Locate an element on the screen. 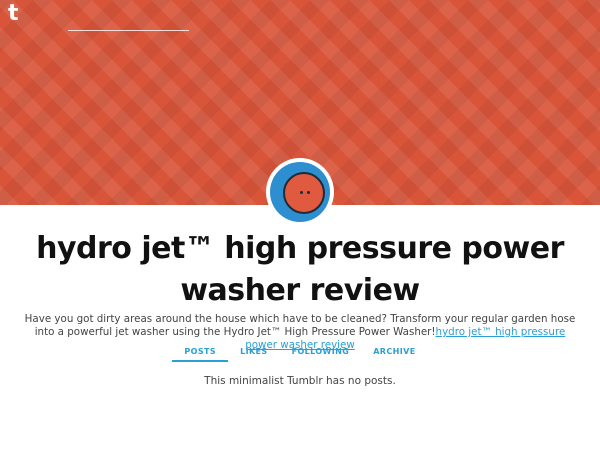  tumblr-logo-icon: t is located at coordinates (18, 15).